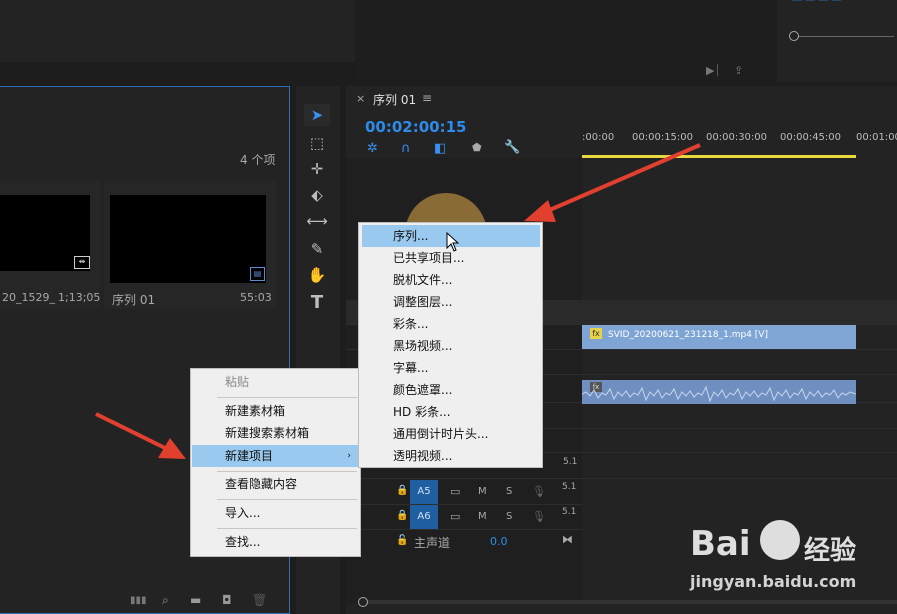 The width and height of the screenshot is (897, 614). What do you see at coordinates (720, 544) in the screenshot?
I see `watermark-brand: Bai` at bounding box center [720, 544].